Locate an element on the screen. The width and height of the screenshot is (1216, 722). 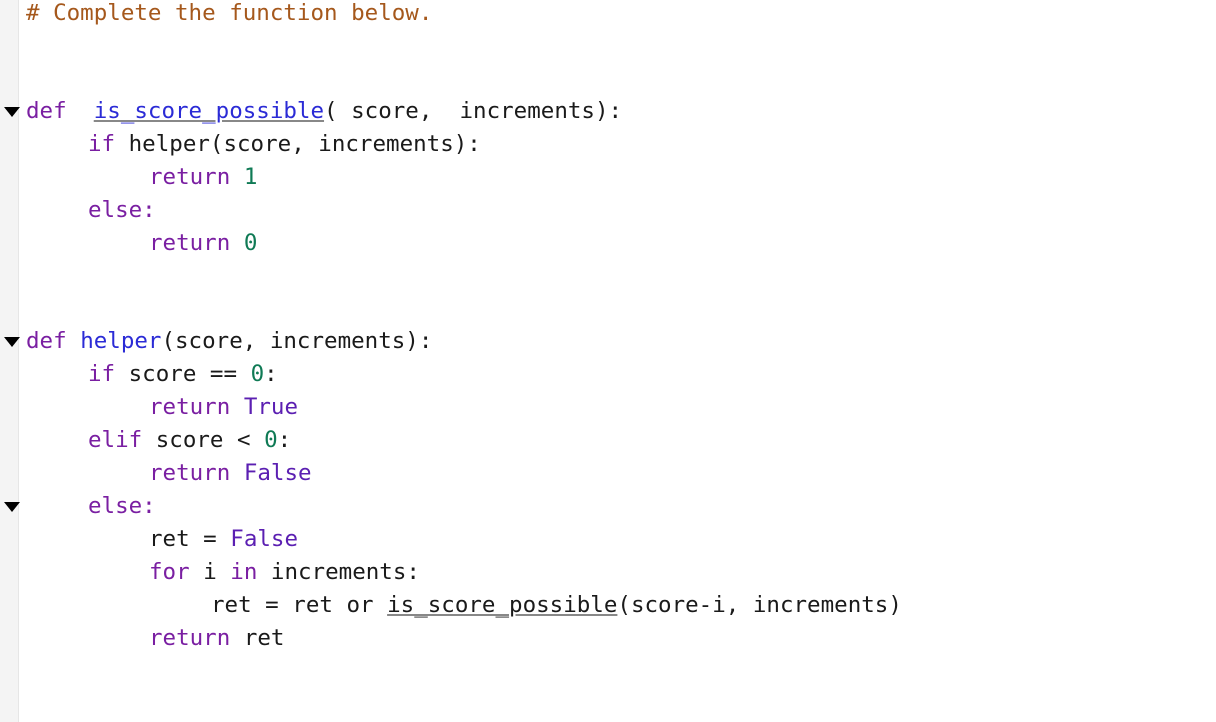
code-line-ret-false: ret = False is located at coordinates (223, 539).